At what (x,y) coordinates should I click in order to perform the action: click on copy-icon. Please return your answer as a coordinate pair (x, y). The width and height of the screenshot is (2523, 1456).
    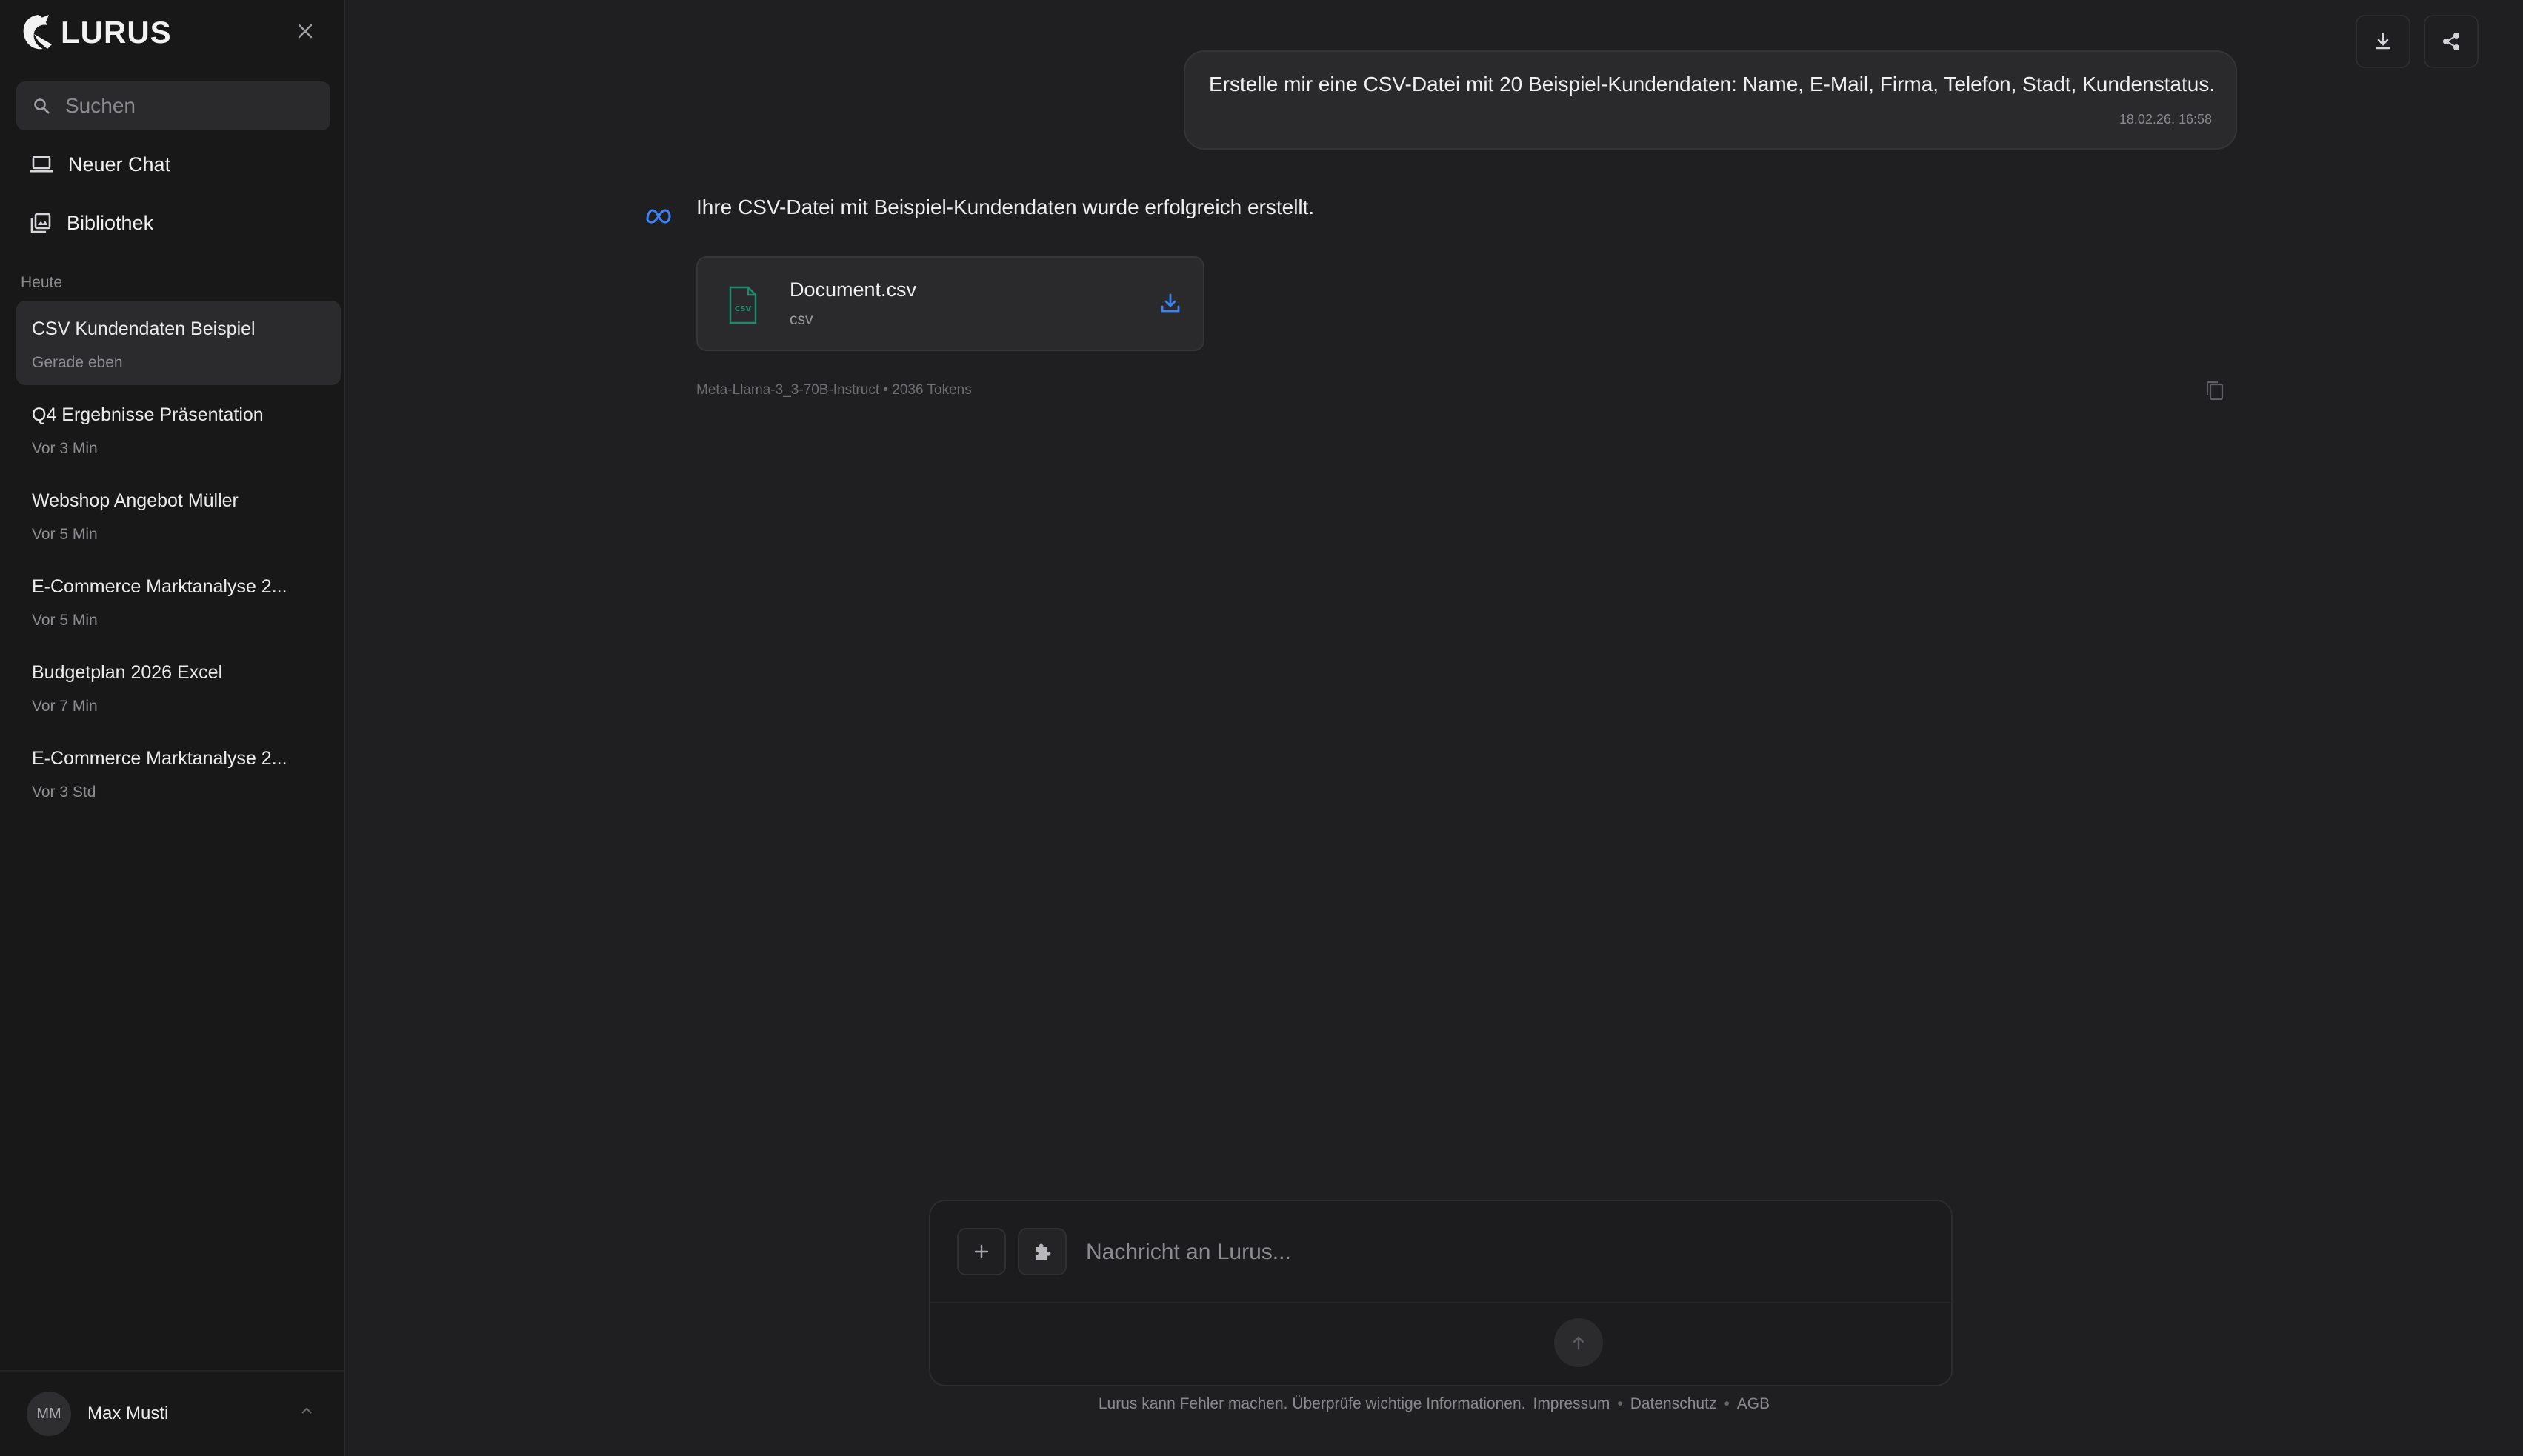
    Looking at the image, I should click on (2214, 390).